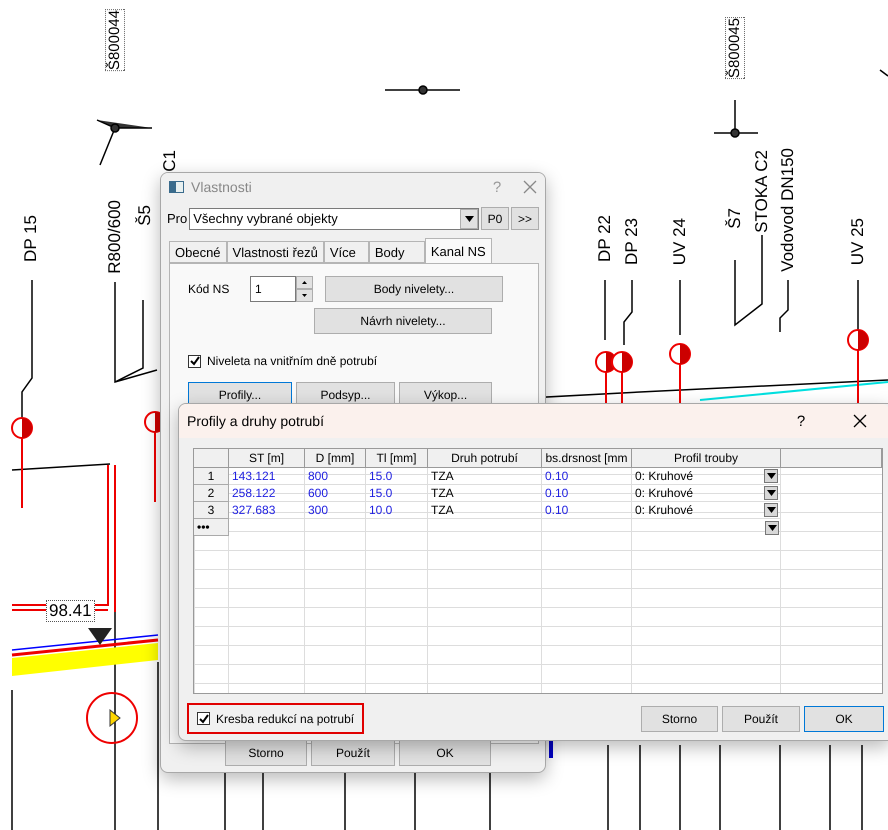  Describe the element at coordinates (267, 493) in the screenshot. I see `table-cell: 258.122` at that location.